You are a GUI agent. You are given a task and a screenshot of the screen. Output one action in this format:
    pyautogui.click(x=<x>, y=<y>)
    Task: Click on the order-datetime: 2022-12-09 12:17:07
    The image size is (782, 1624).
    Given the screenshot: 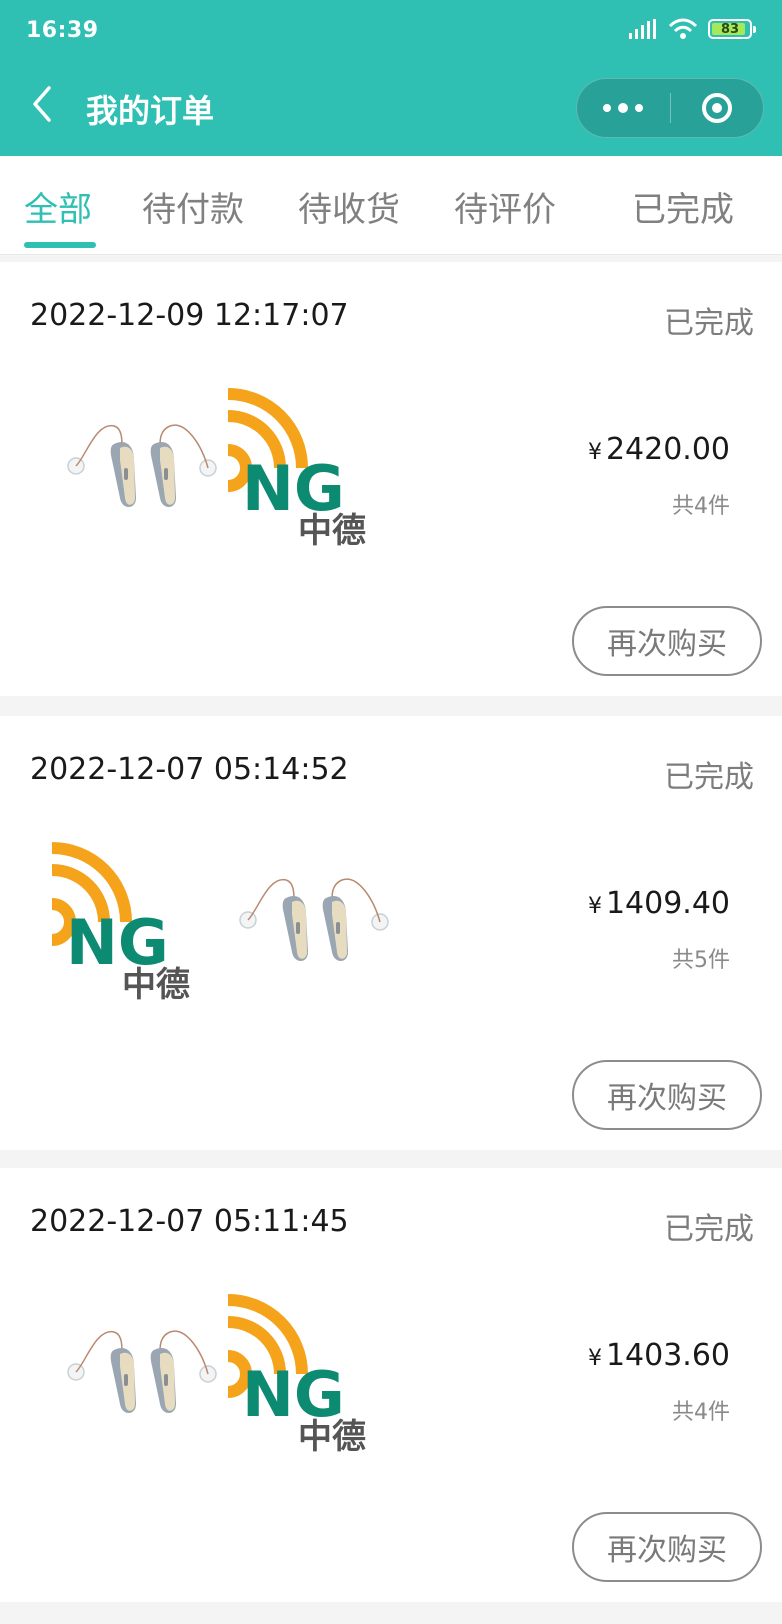 What is the action you would take?
    pyautogui.click(x=189, y=315)
    